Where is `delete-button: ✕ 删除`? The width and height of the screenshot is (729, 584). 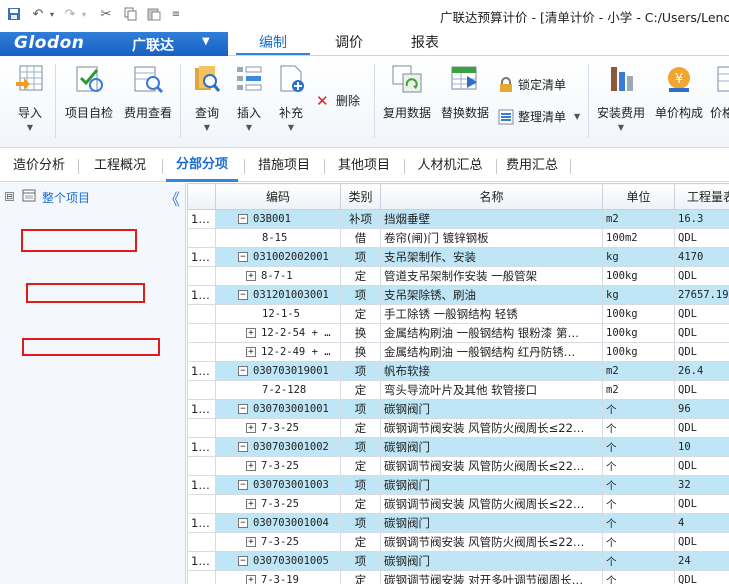
delete-button: ✕ 删除 is located at coordinates (338, 100).